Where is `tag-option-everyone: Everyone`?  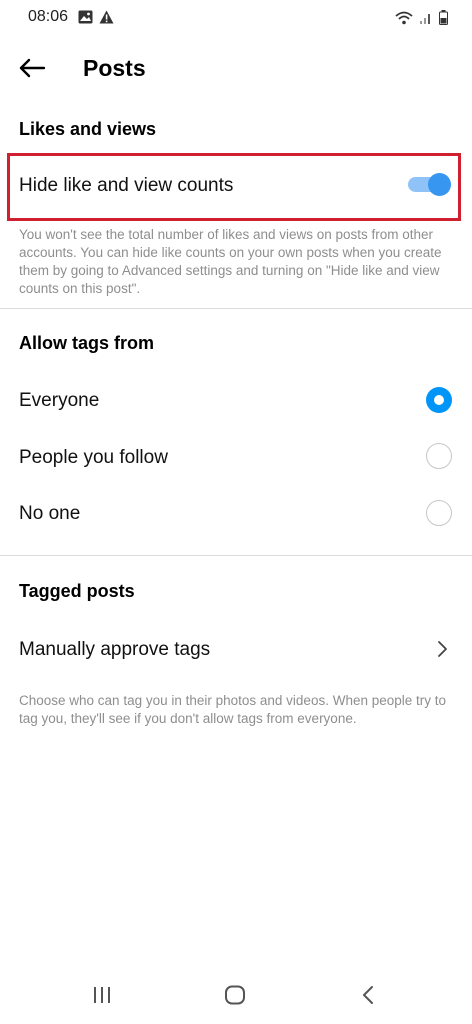 tag-option-everyone: Everyone is located at coordinates (236, 400).